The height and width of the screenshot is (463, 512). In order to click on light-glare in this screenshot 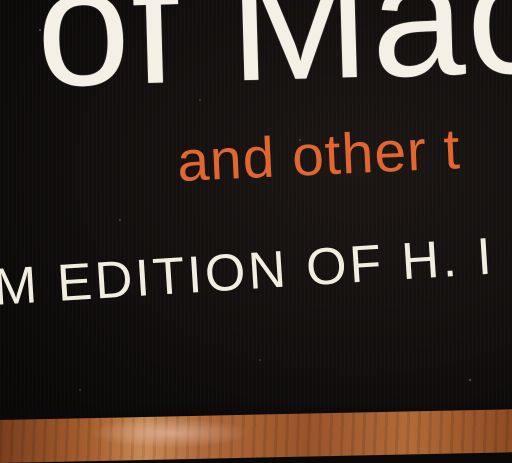, I will do `click(170, 433)`.